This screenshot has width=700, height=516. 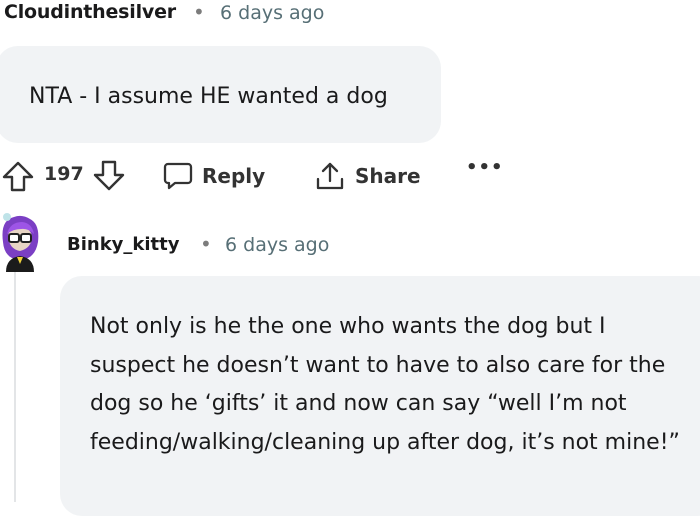 What do you see at coordinates (330, 176) in the screenshot?
I see `share-upload-icon` at bounding box center [330, 176].